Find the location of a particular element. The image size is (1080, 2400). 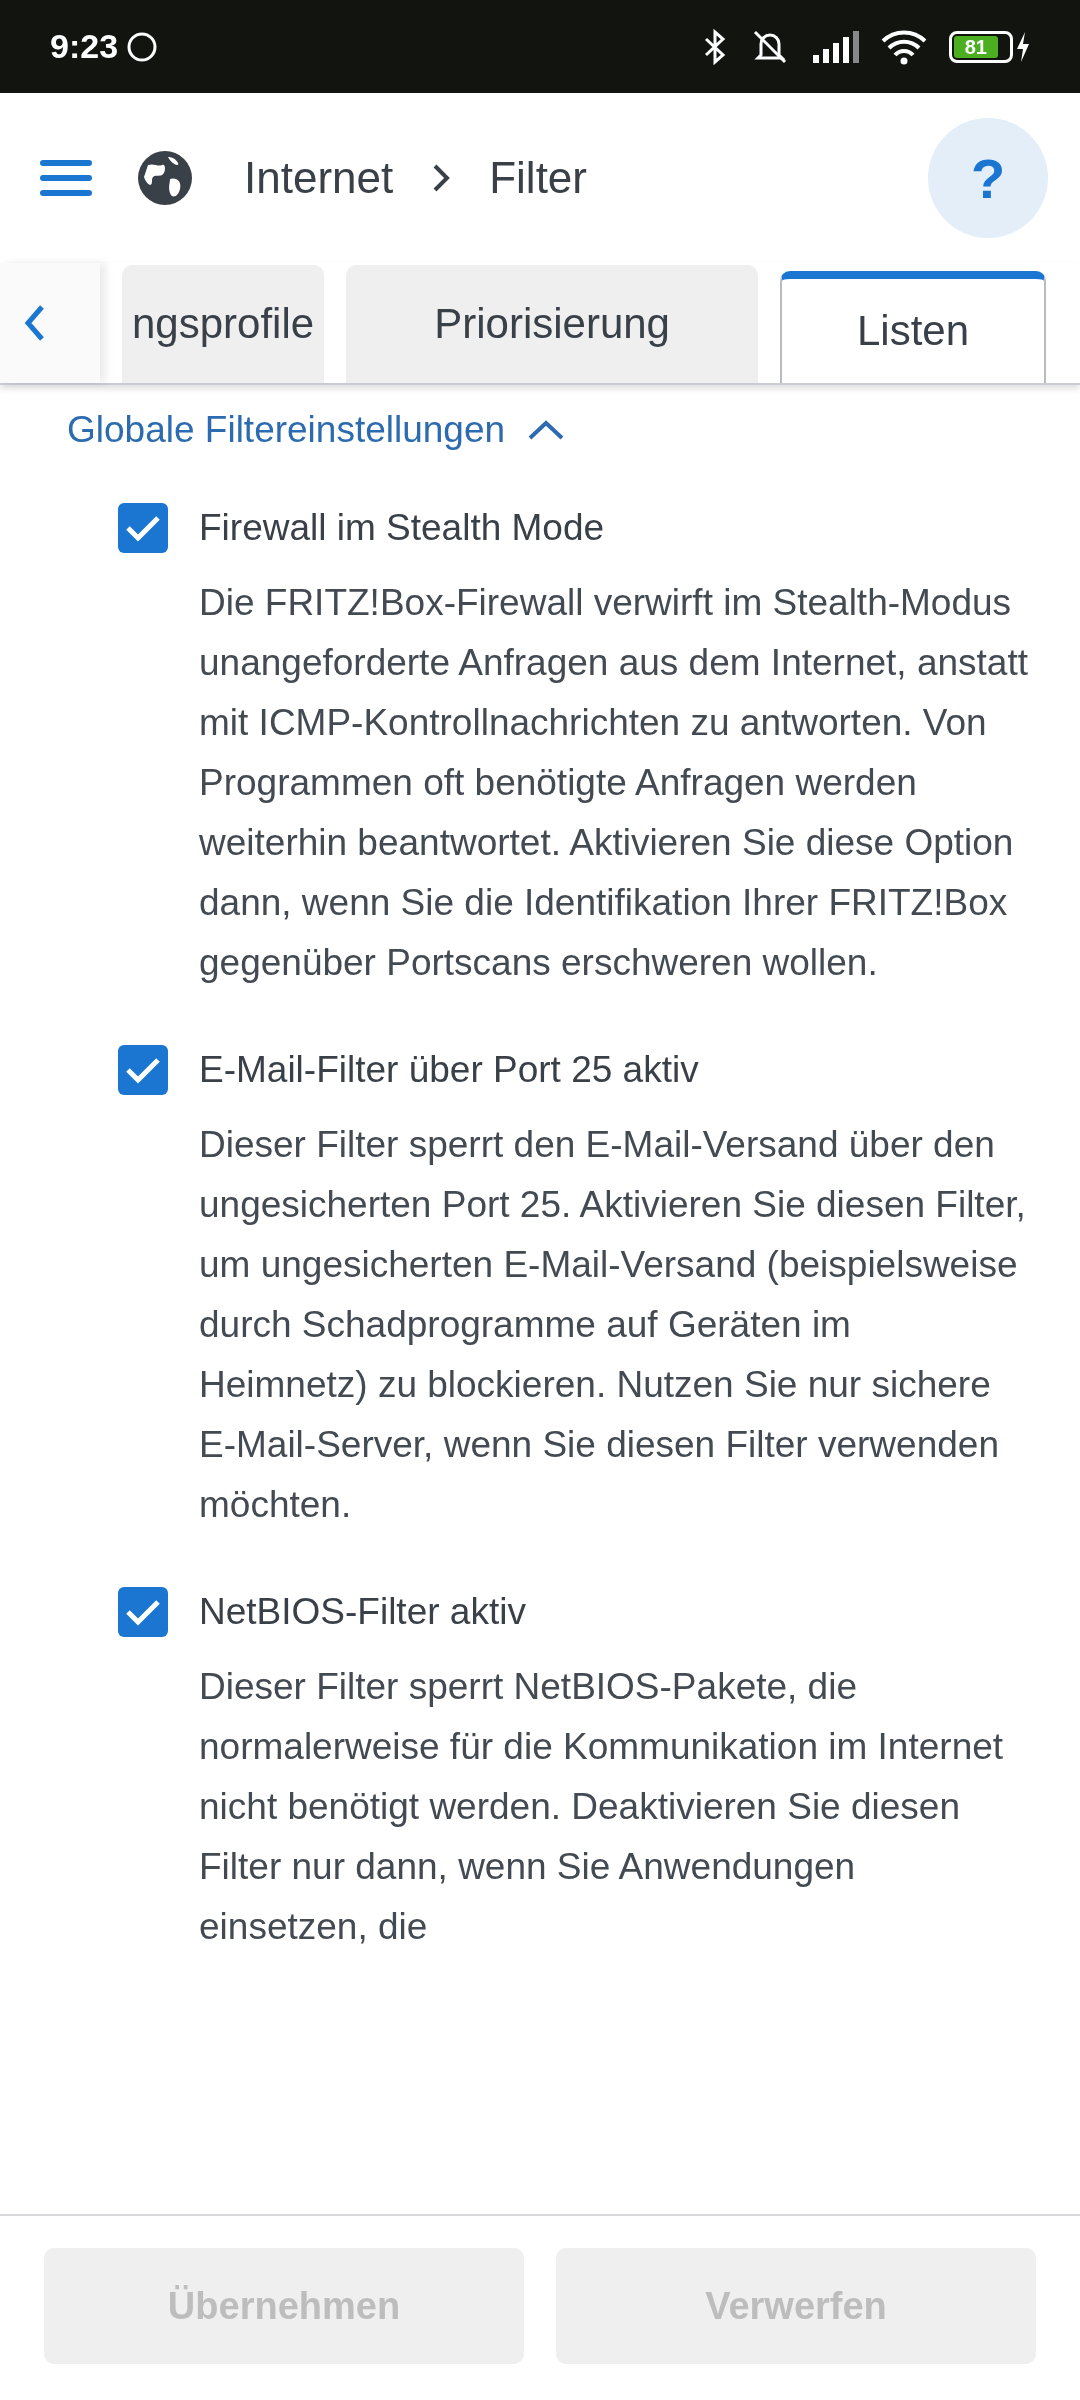

chevron-left-icon is located at coordinates (35, 323).